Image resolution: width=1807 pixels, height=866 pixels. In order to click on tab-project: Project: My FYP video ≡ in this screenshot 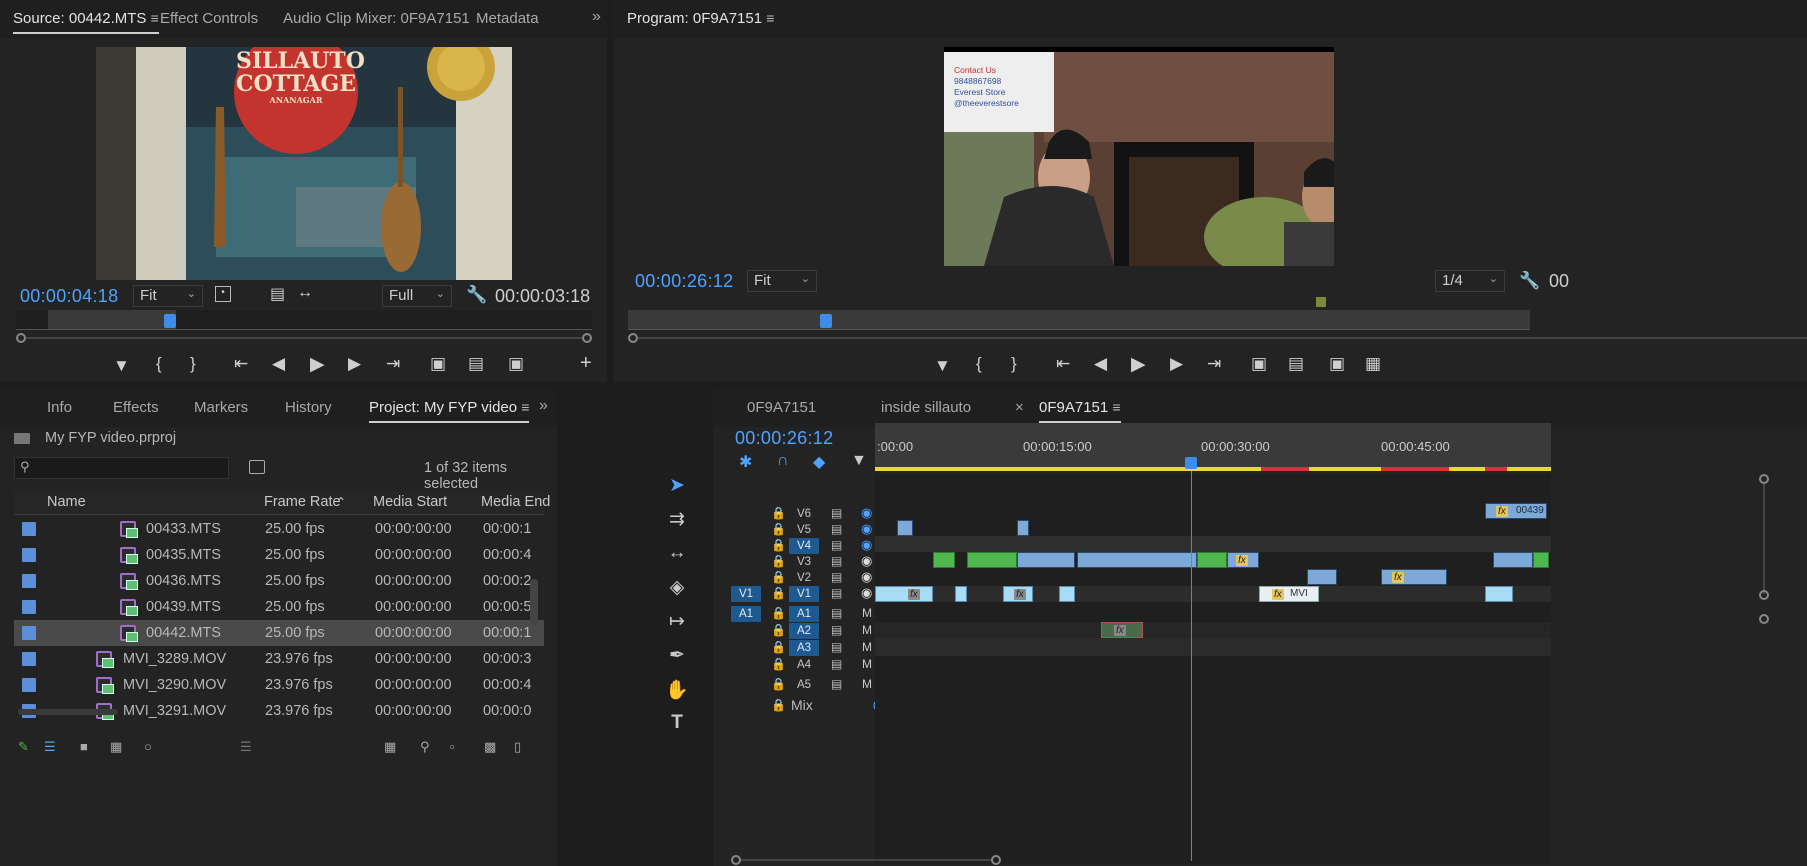, I will do `click(449, 411)`.